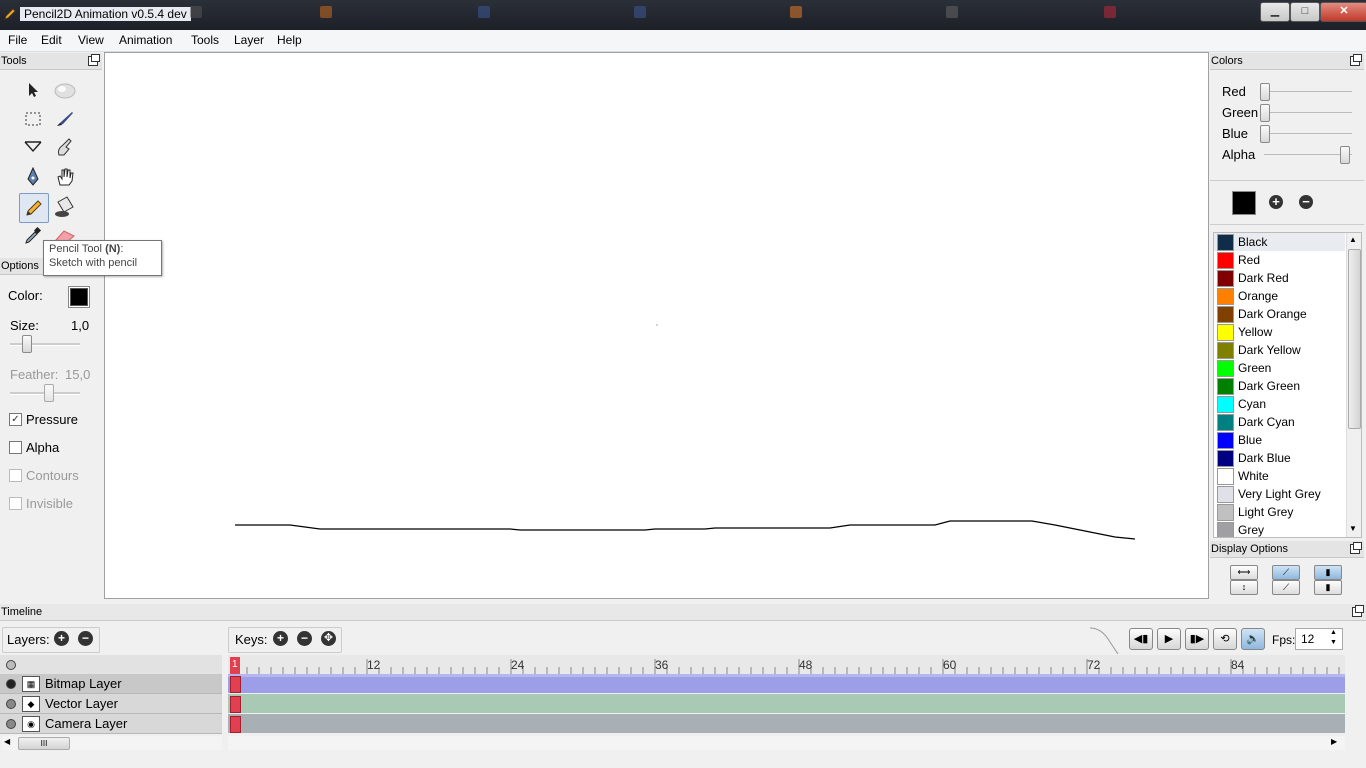 The width and height of the screenshot is (1366, 768). What do you see at coordinates (33, 119) in the screenshot?
I see `marquee-tool-button` at bounding box center [33, 119].